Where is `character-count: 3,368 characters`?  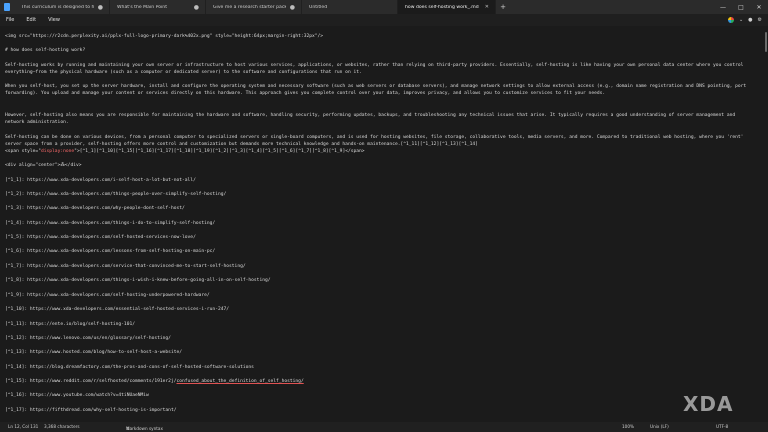
character-count: 3,368 characters is located at coordinates (62, 426).